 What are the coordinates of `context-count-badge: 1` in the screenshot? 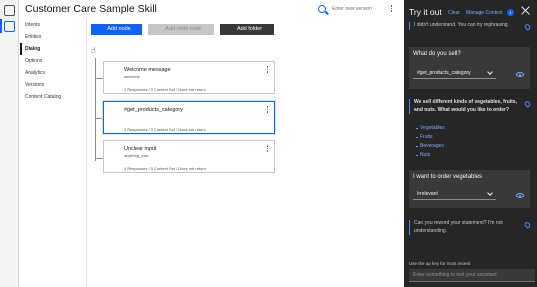 It's located at (510, 12).